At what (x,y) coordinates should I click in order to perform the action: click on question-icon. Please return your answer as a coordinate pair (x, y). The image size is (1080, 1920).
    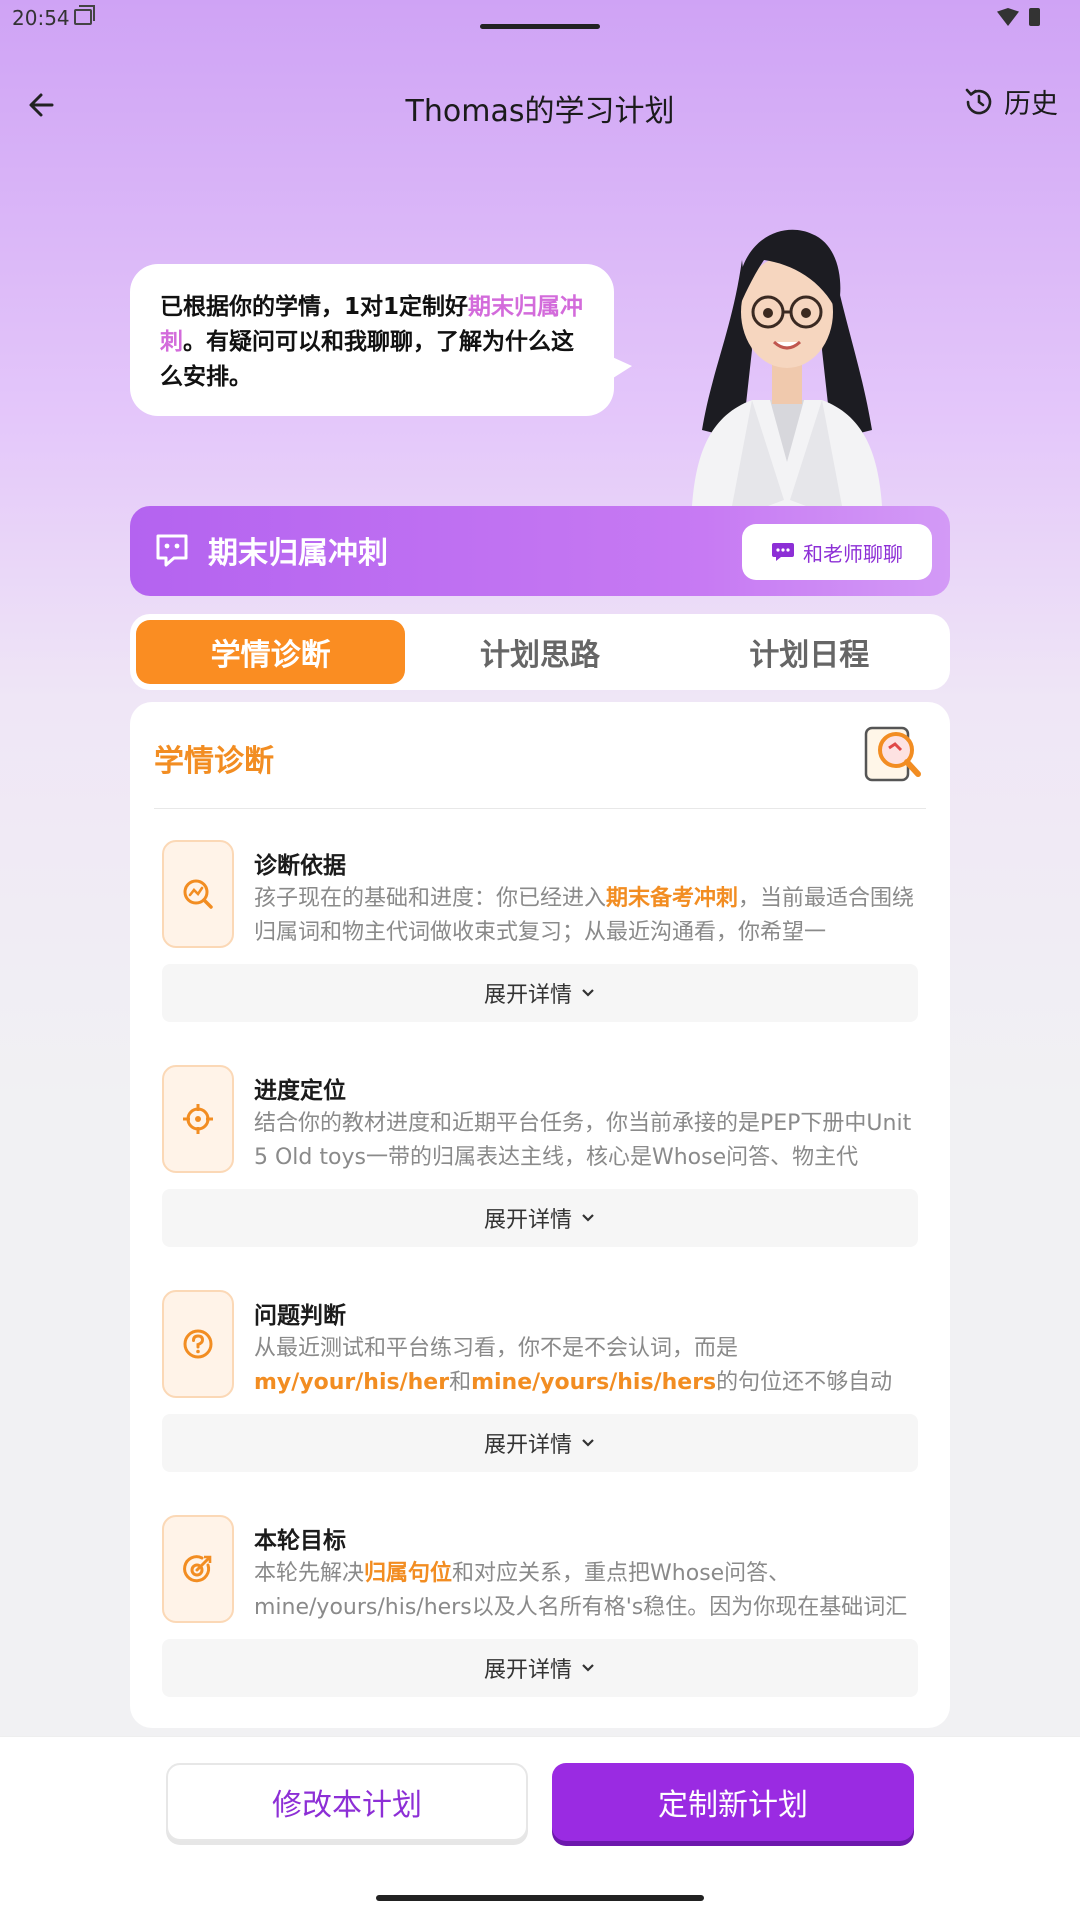
    Looking at the image, I should click on (198, 1344).